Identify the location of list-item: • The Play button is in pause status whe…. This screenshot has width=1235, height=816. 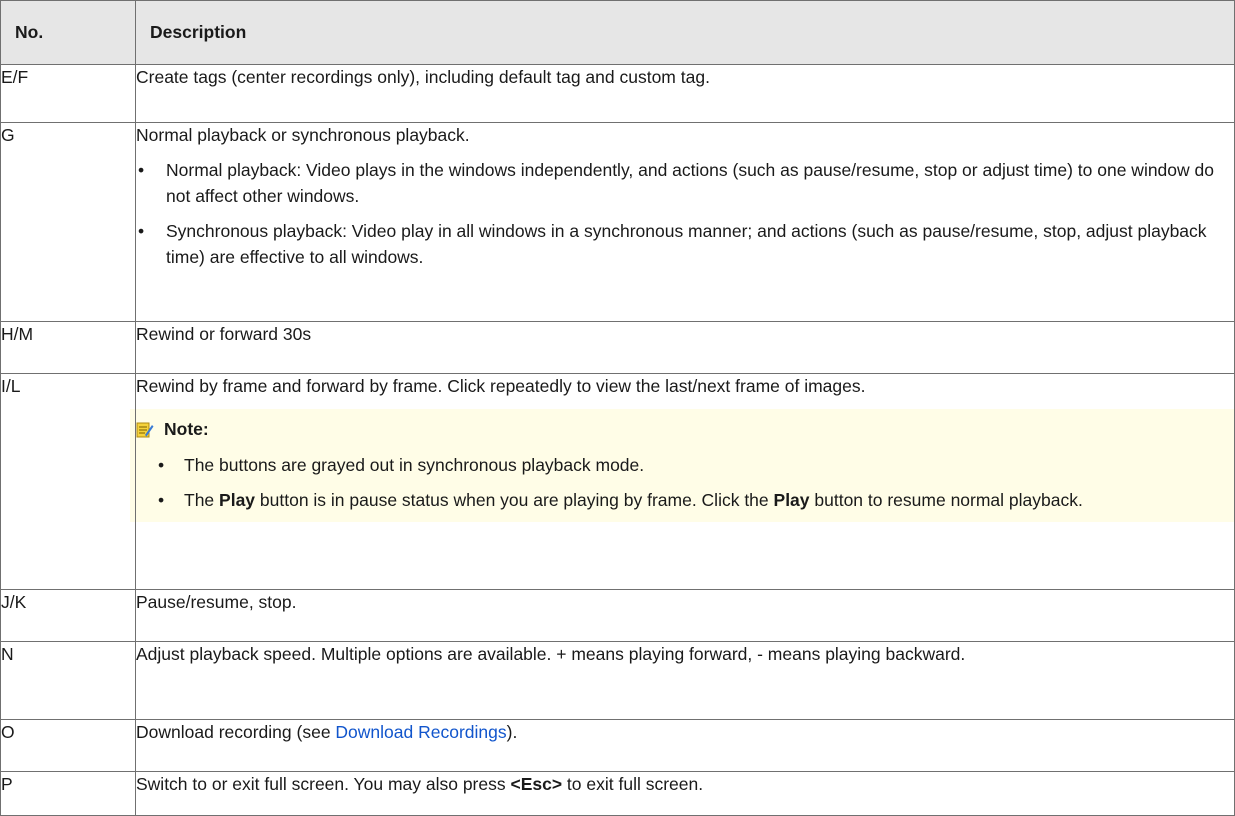
(681, 500).